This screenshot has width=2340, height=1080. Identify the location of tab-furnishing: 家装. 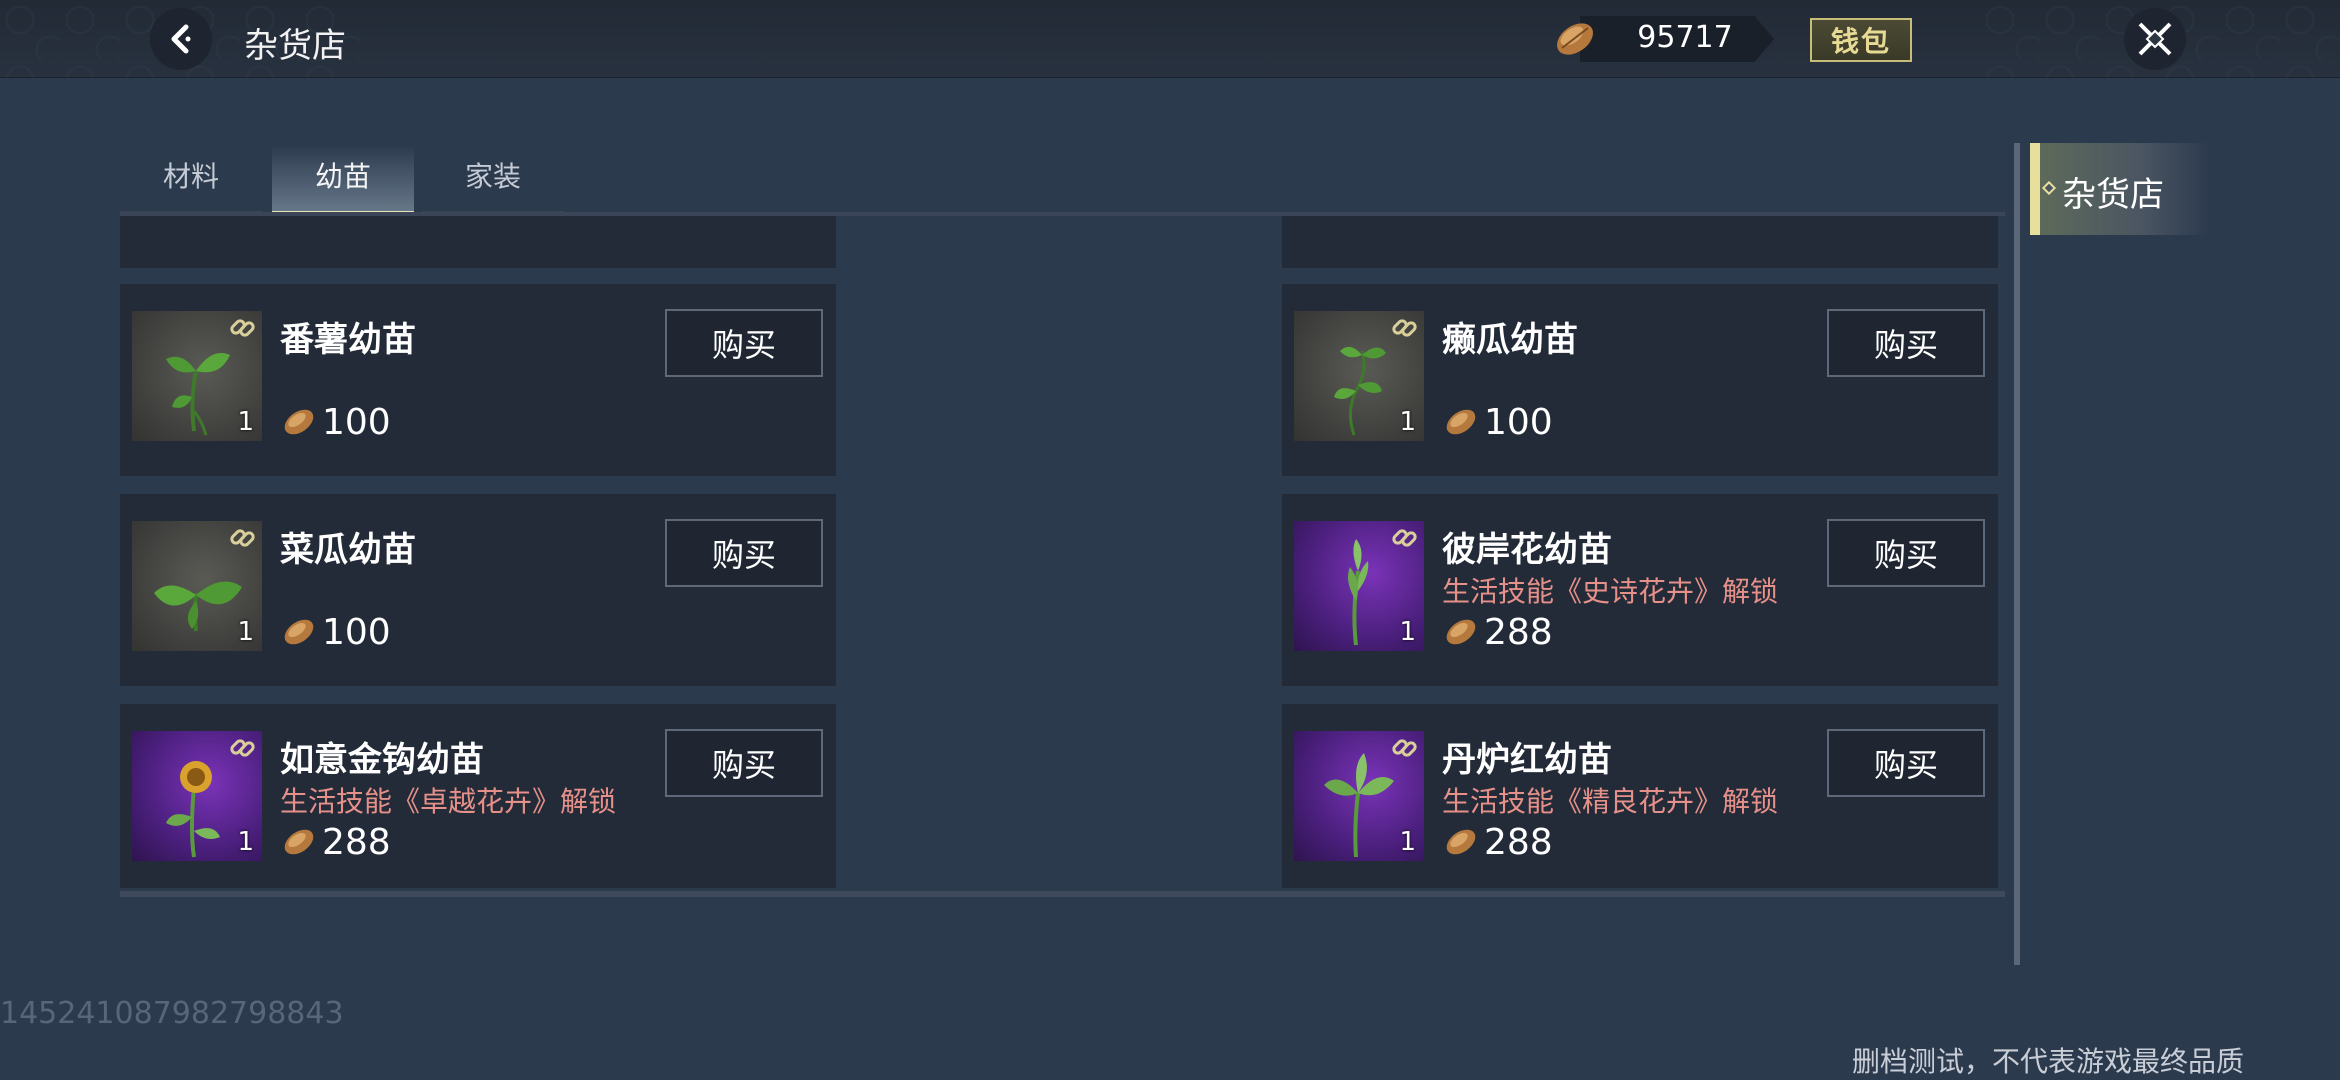
(493, 180).